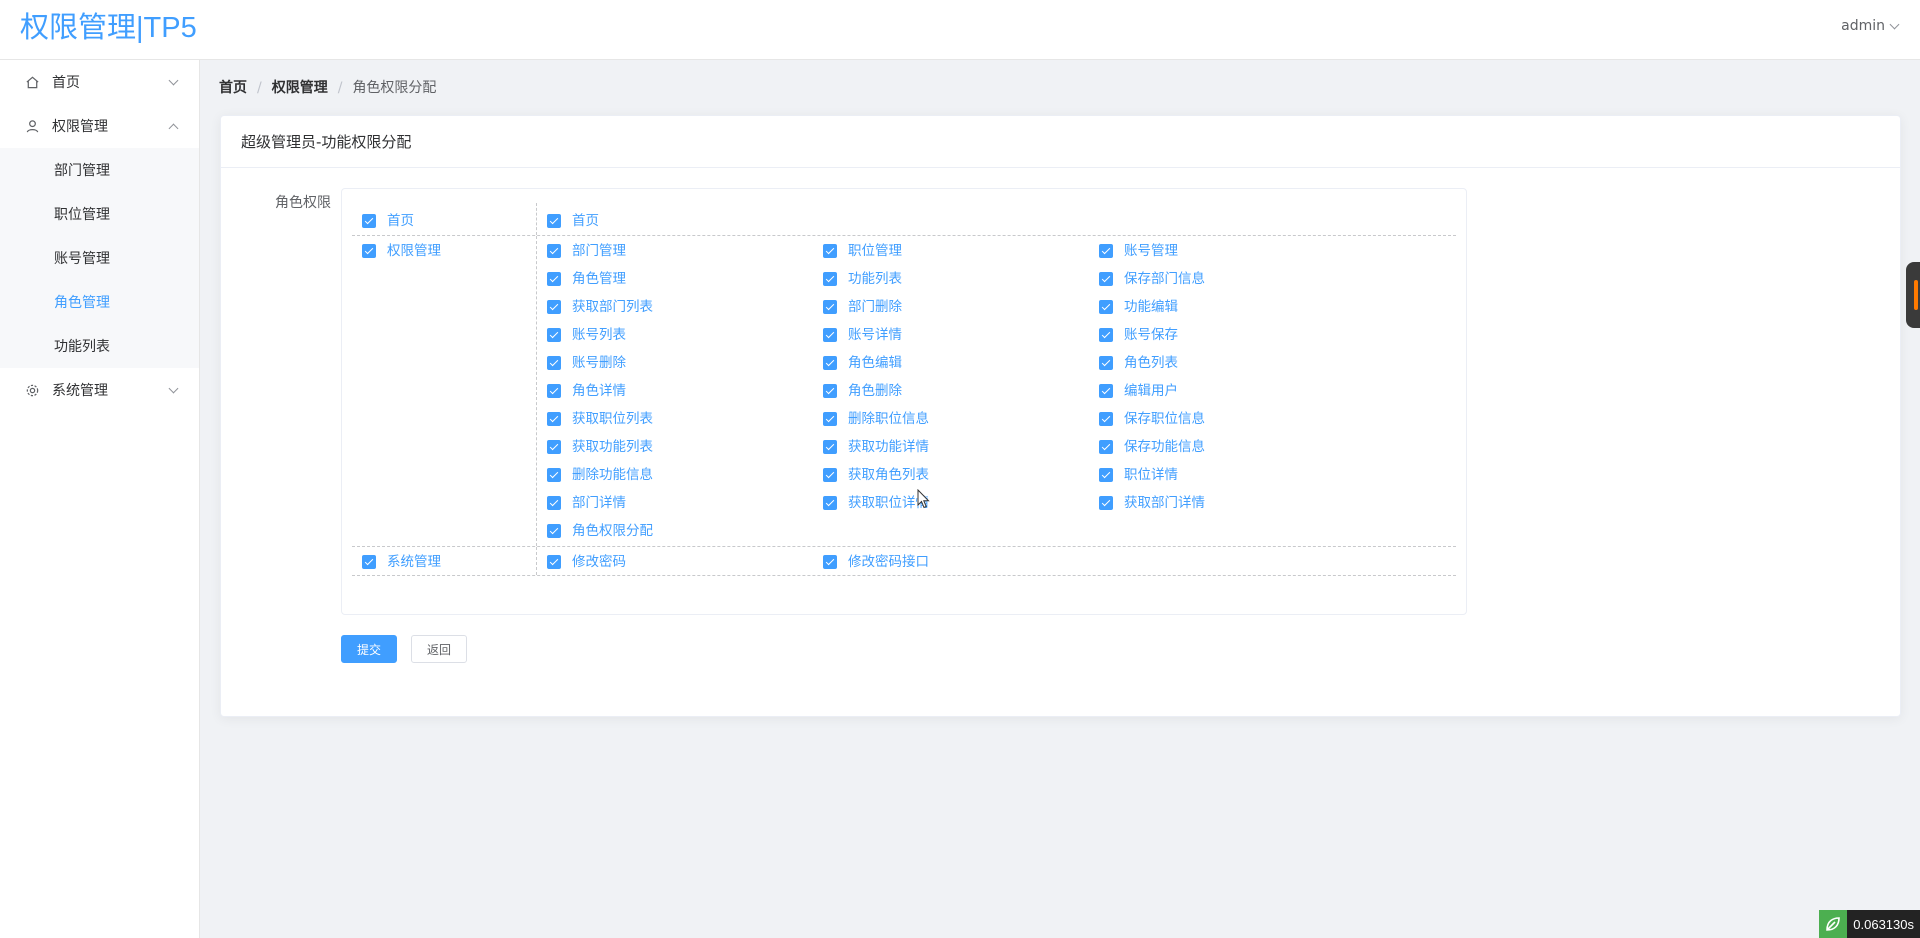  I want to click on sidebar-item-home: 首页, so click(99, 82).